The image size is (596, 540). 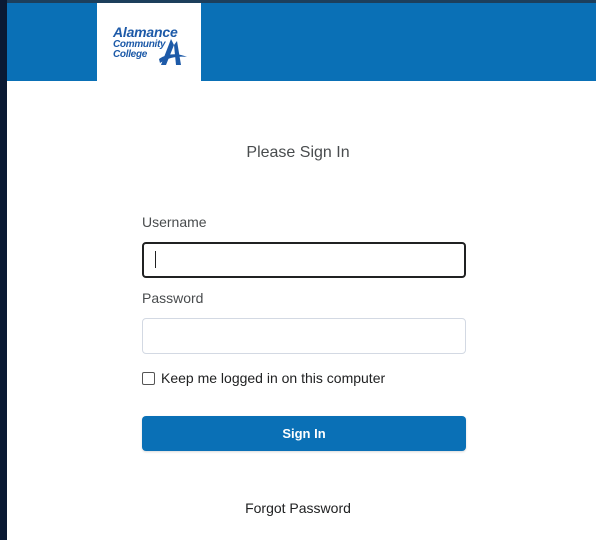 I want to click on college-logo: Alamance Community College, so click(x=149, y=42).